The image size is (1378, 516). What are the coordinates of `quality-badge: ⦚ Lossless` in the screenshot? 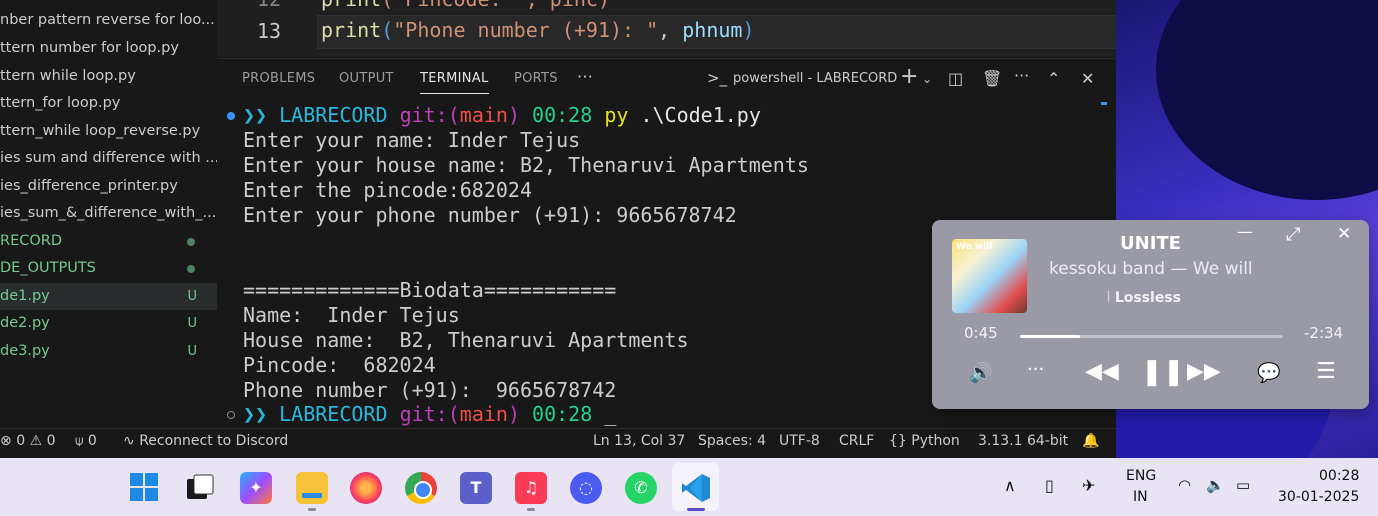 It's located at (1144, 298).